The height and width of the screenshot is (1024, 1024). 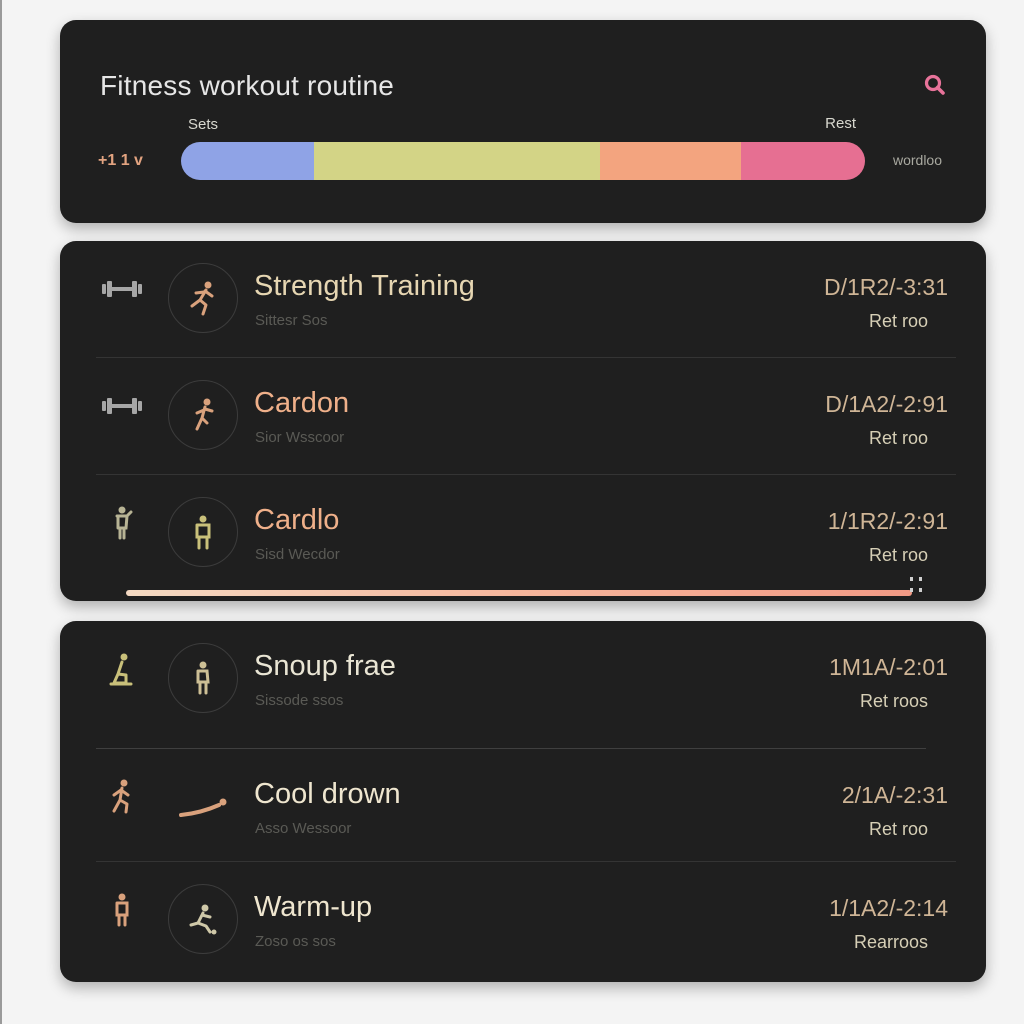 I want to click on routine-progress-bar, so click(x=523, y=161).